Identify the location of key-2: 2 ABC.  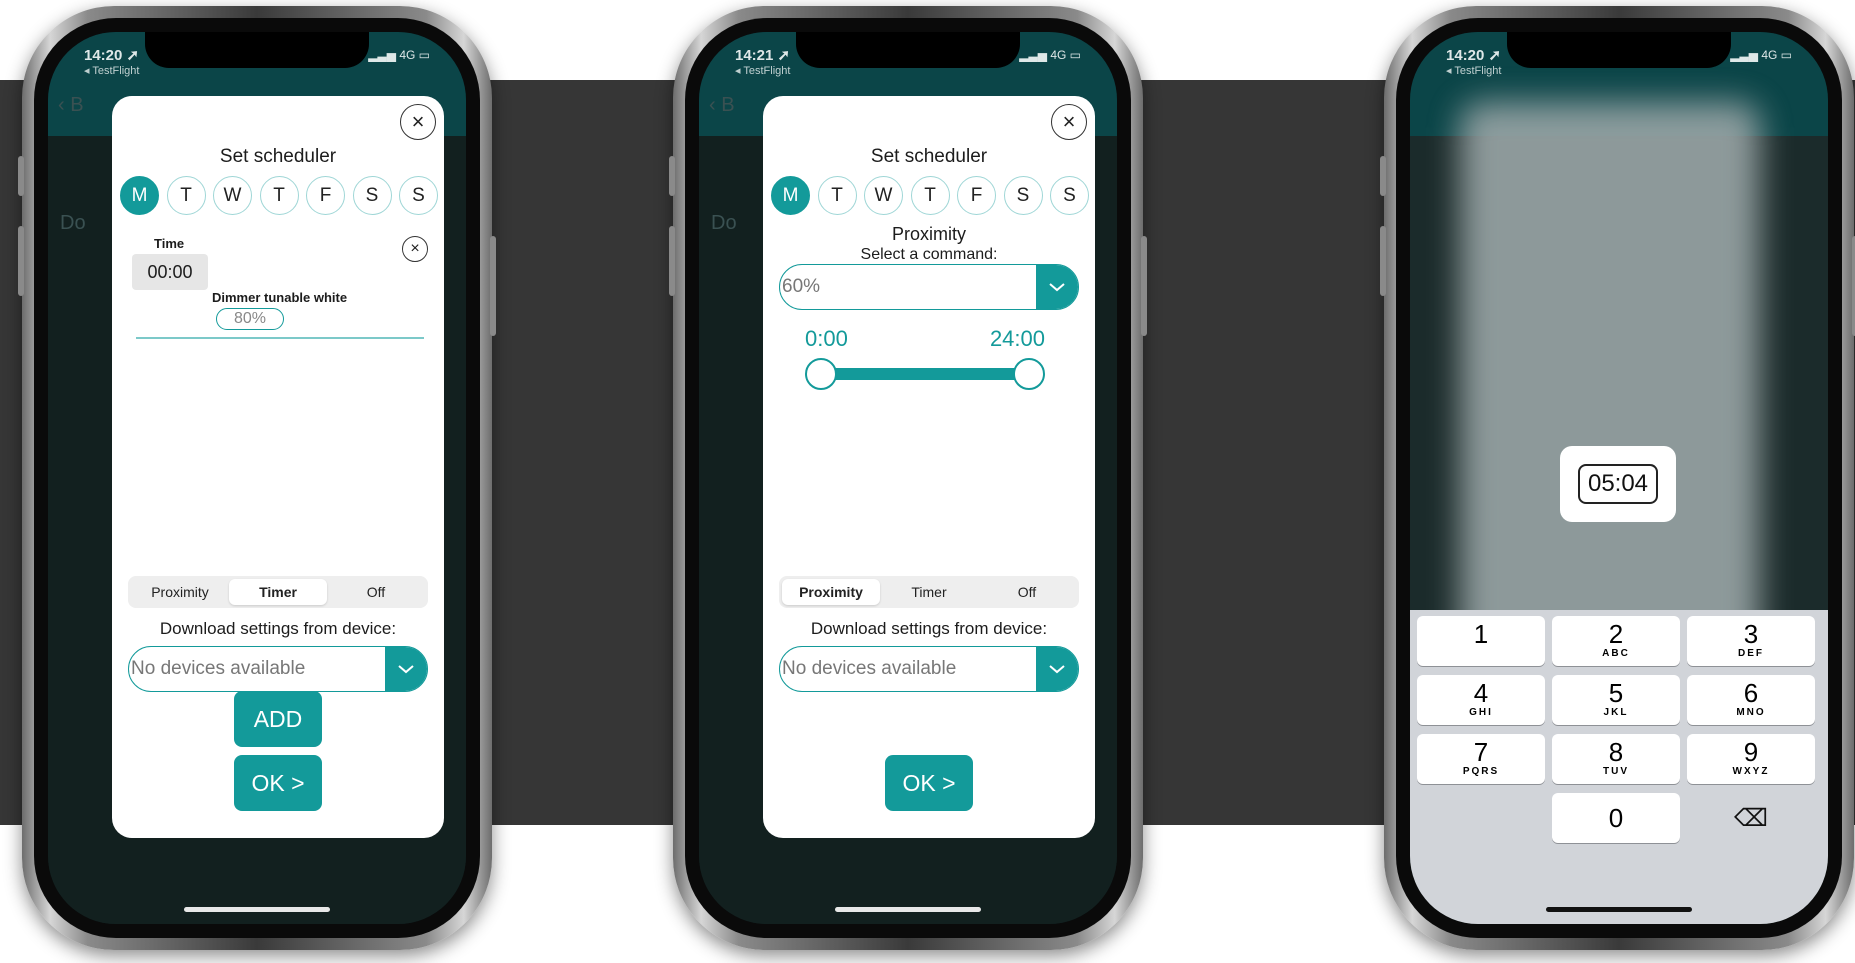
(1616, 641).